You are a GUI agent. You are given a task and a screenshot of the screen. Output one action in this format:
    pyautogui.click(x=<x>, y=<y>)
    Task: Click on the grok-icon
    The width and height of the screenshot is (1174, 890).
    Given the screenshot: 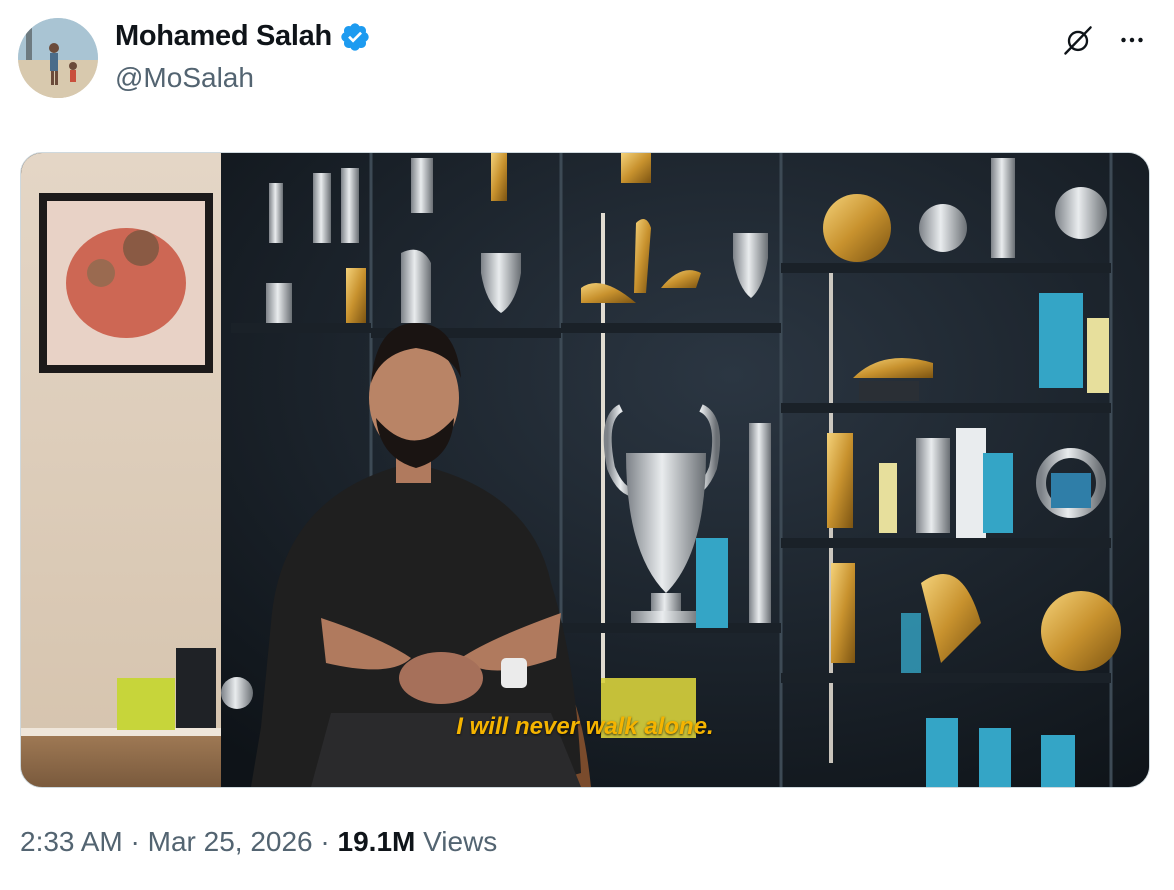 What is the action you would take?
    pyautogui.click(x=1078, y=40)
    